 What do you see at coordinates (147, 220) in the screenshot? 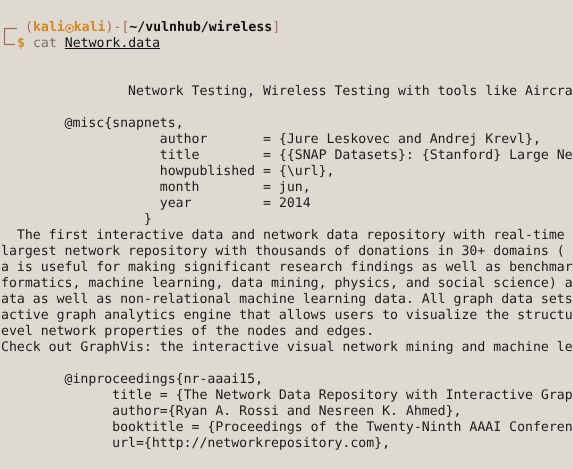
I see `output-line: }` at bounding box center [147, 220].